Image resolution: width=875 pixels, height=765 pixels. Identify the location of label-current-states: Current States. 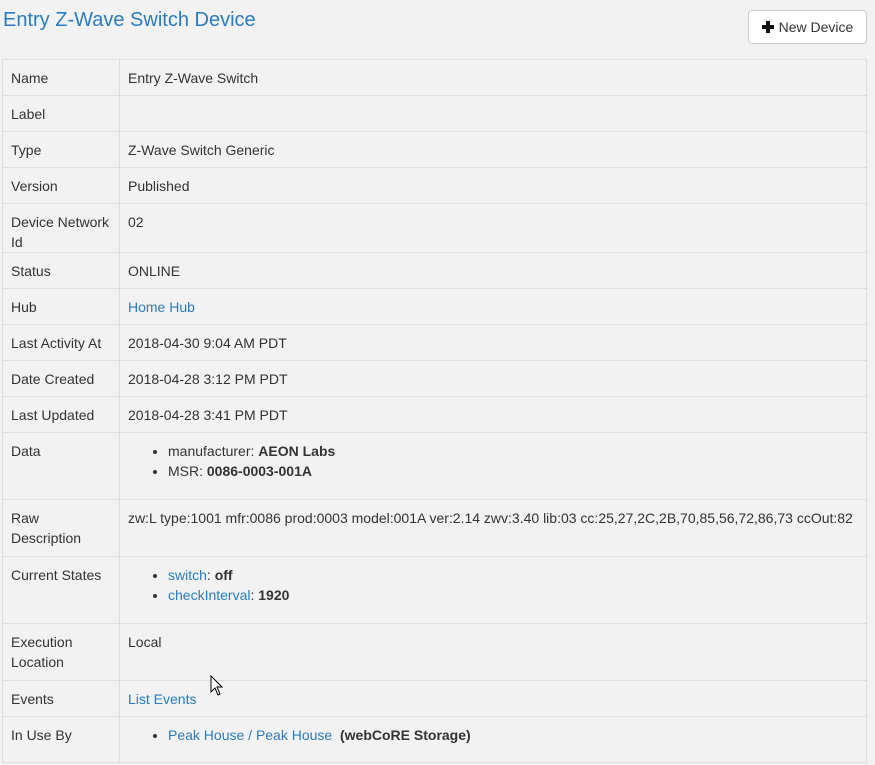
(61, 590).